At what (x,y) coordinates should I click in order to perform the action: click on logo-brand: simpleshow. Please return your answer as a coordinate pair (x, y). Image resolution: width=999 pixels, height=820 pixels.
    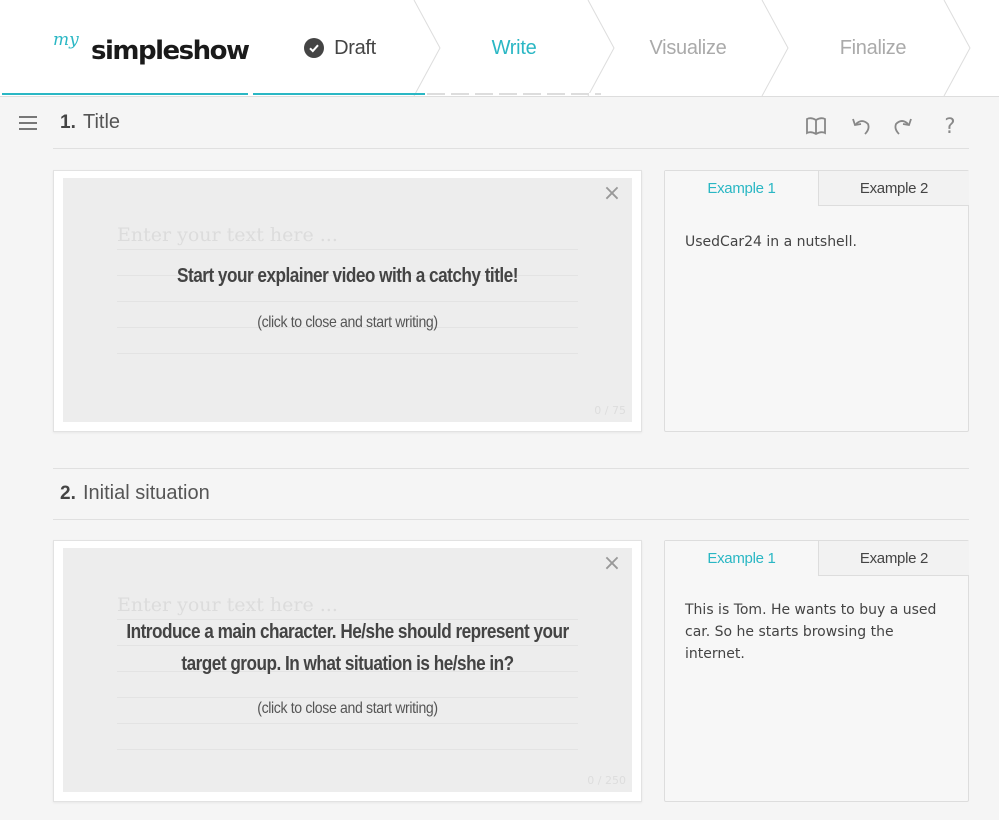
    Looking at the image, I should click on (170, 51).